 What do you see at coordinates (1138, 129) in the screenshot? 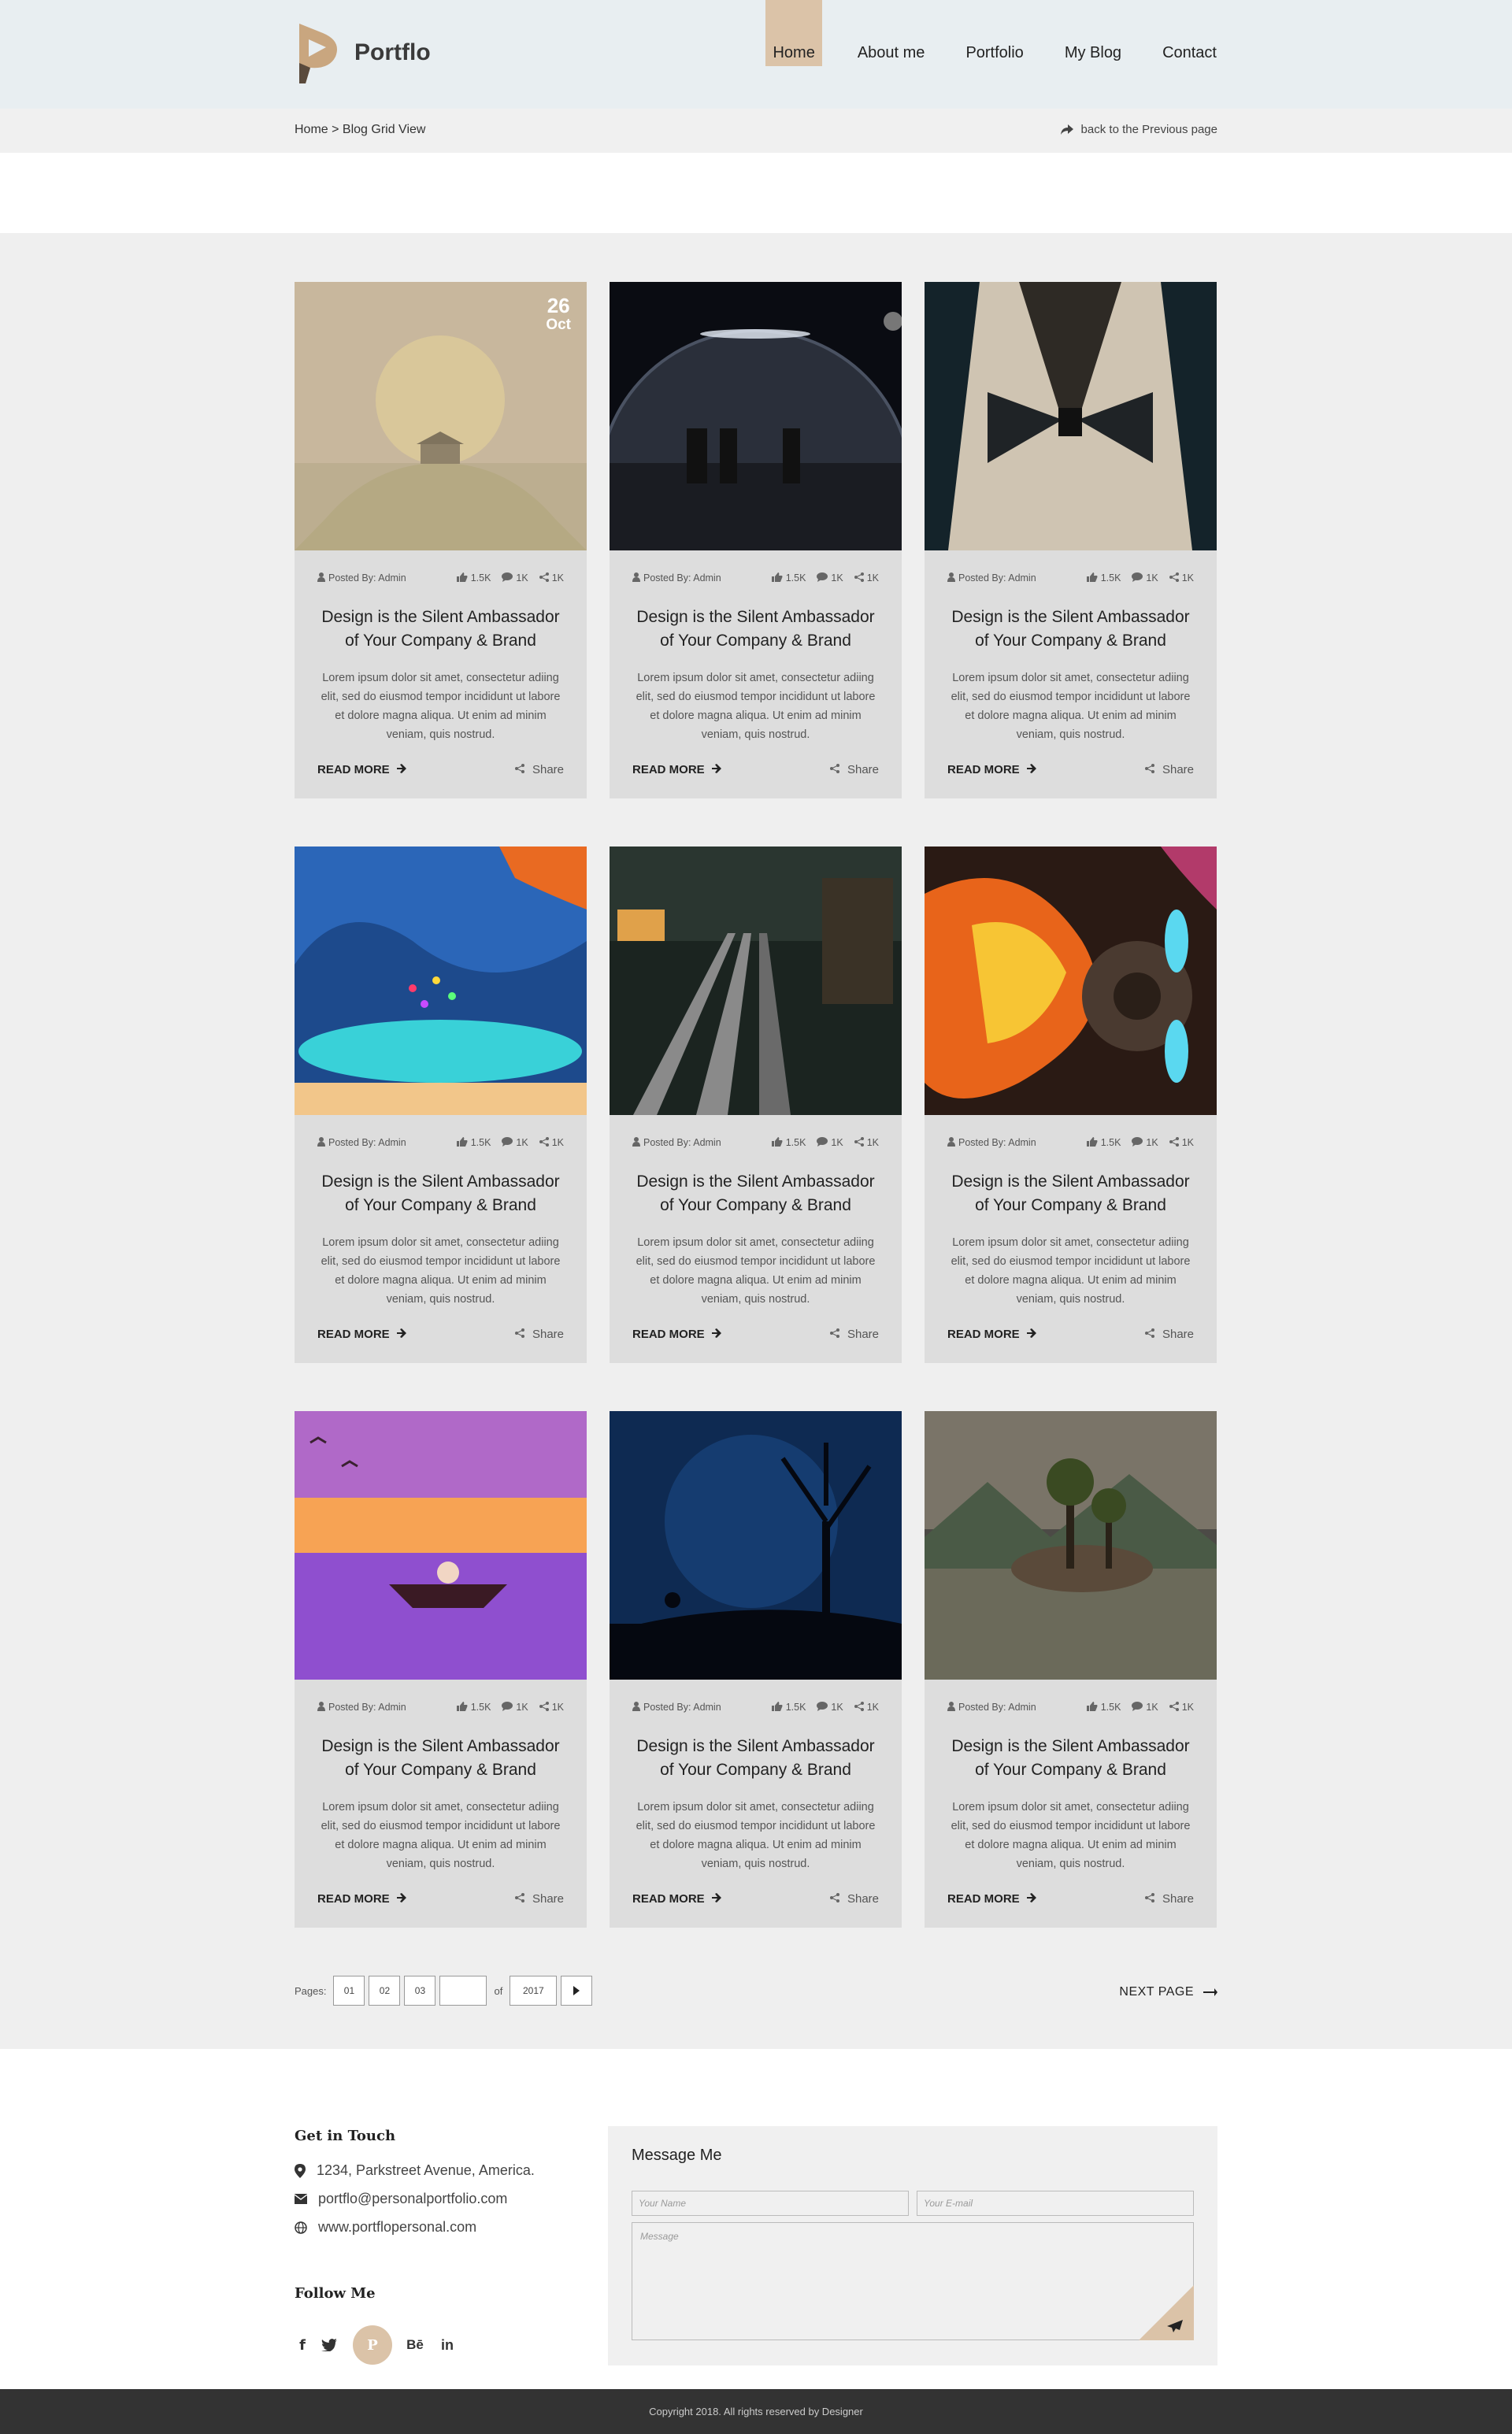
I see `back-link: back to the Previous page` at bounding box center [1138, 129].